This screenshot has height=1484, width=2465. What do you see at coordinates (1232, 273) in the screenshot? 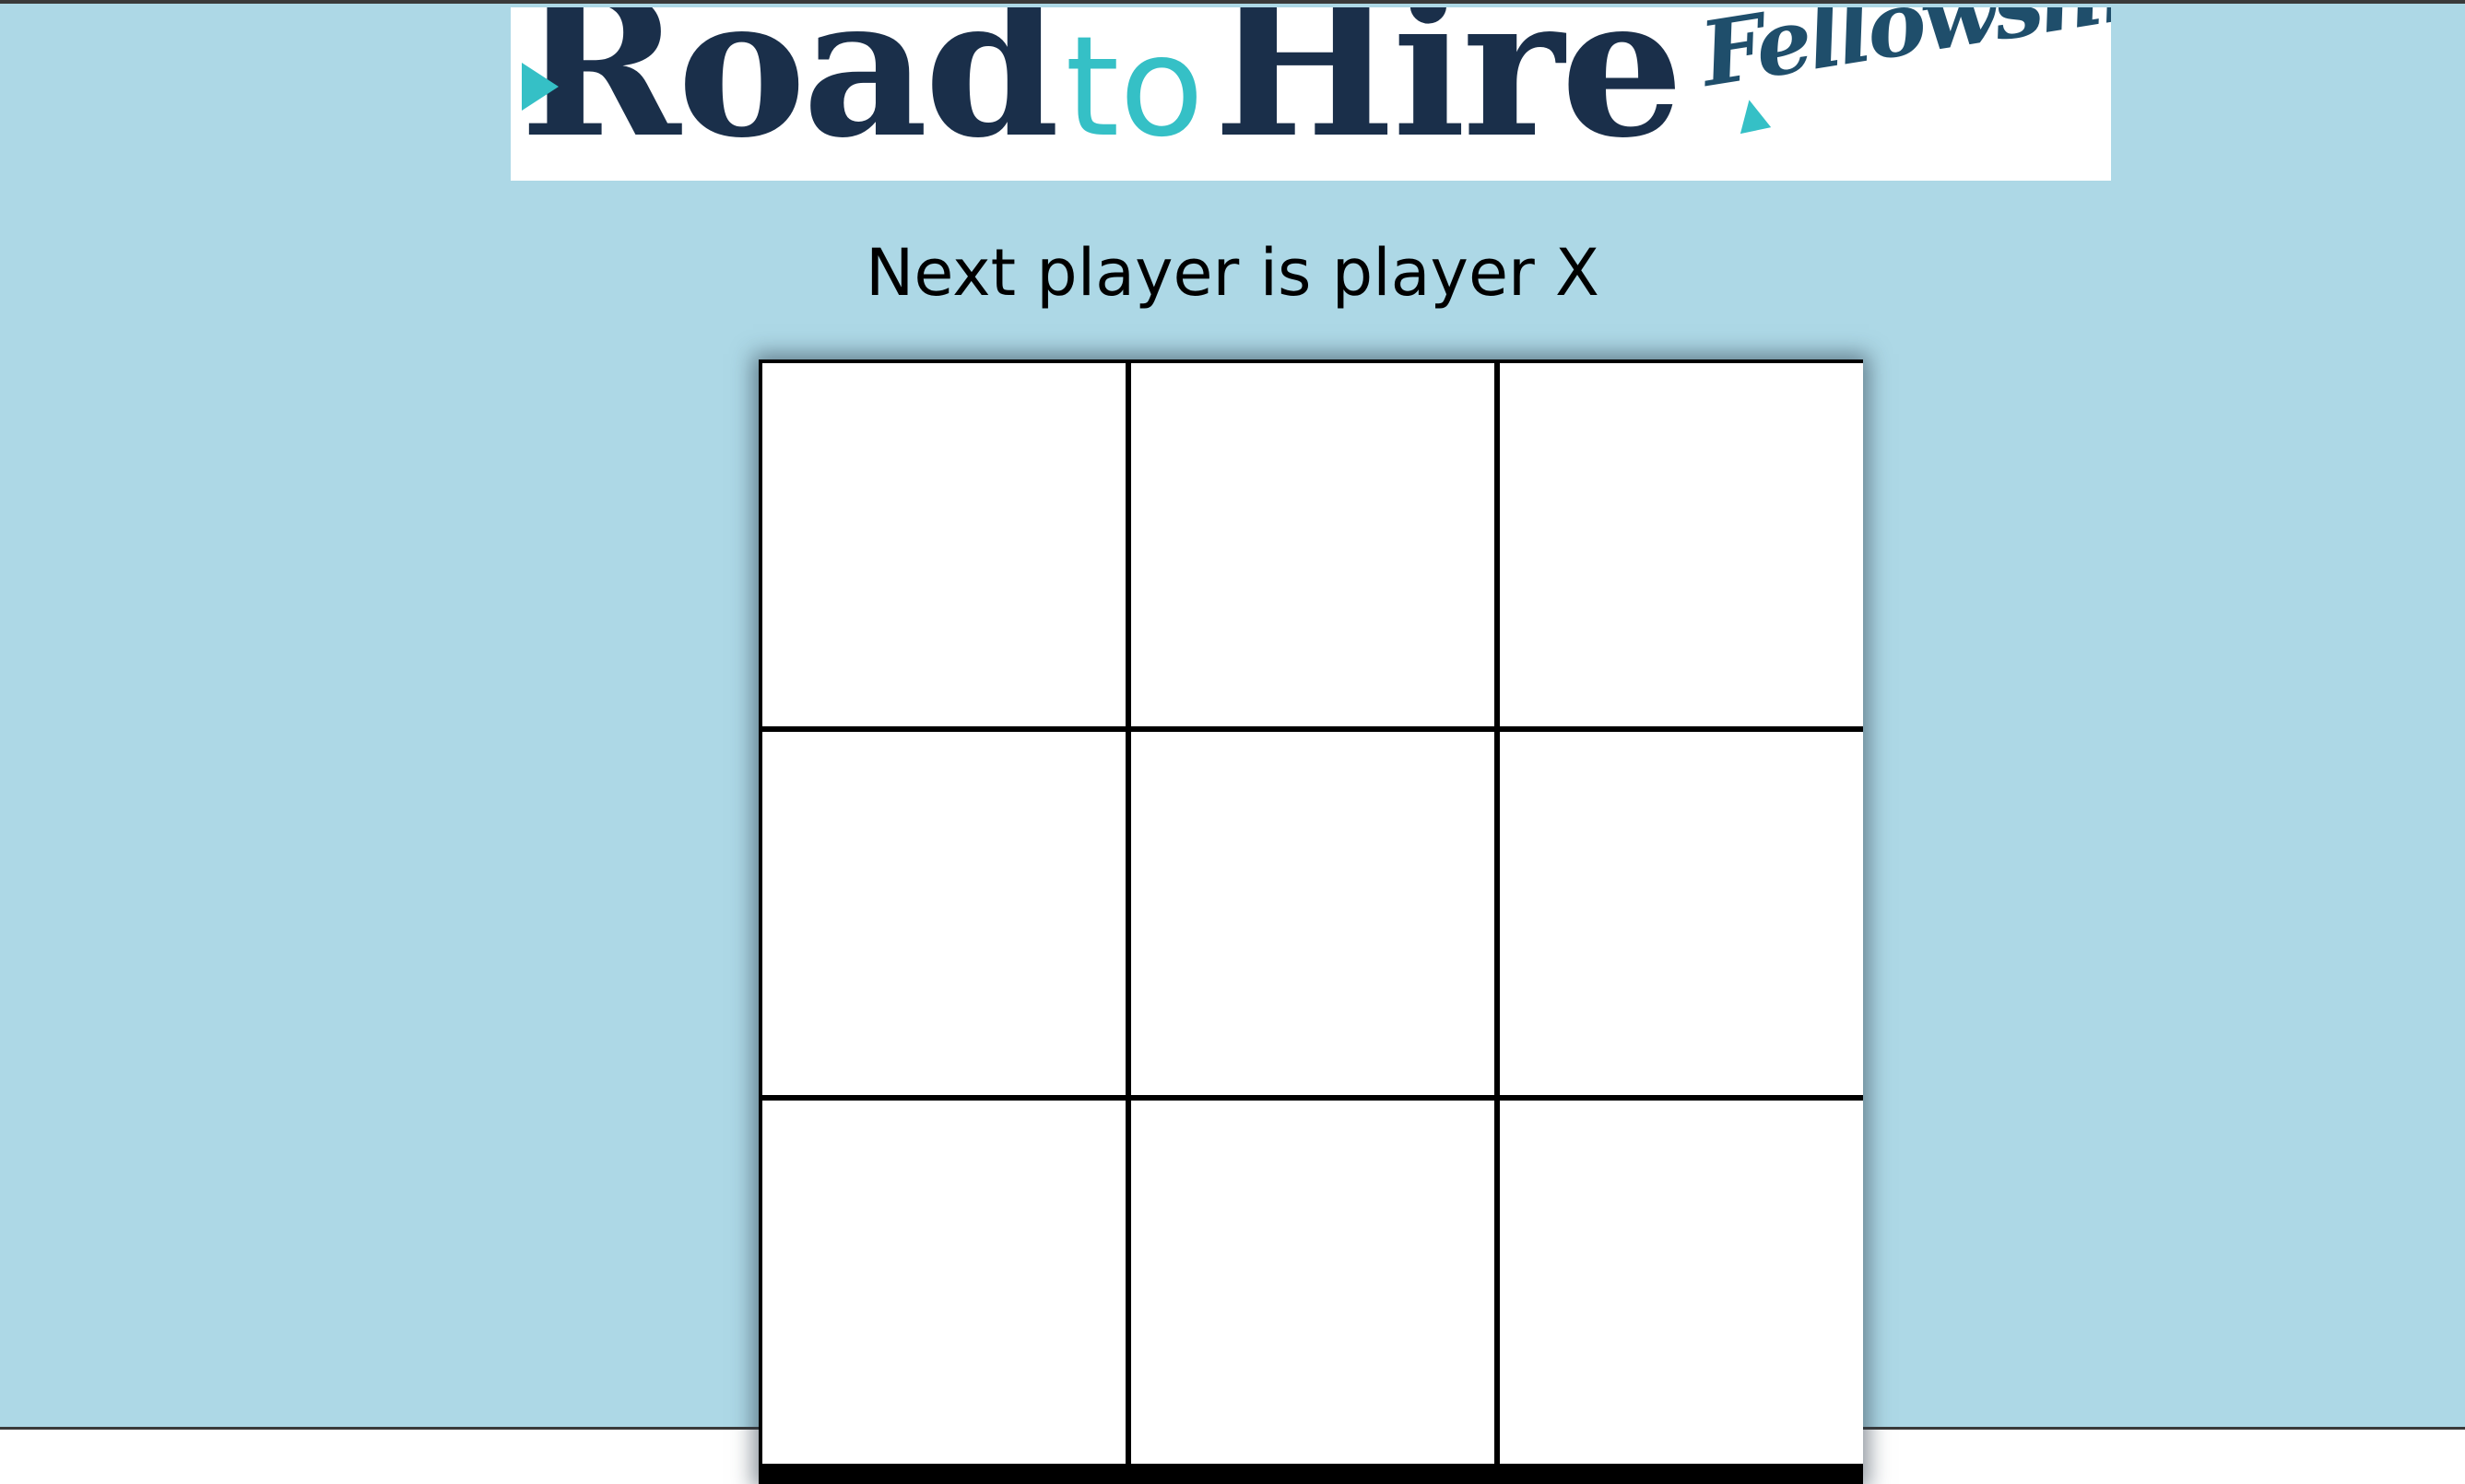
I see `game-status: Next player is player X` at bounding box center [1232, 273].